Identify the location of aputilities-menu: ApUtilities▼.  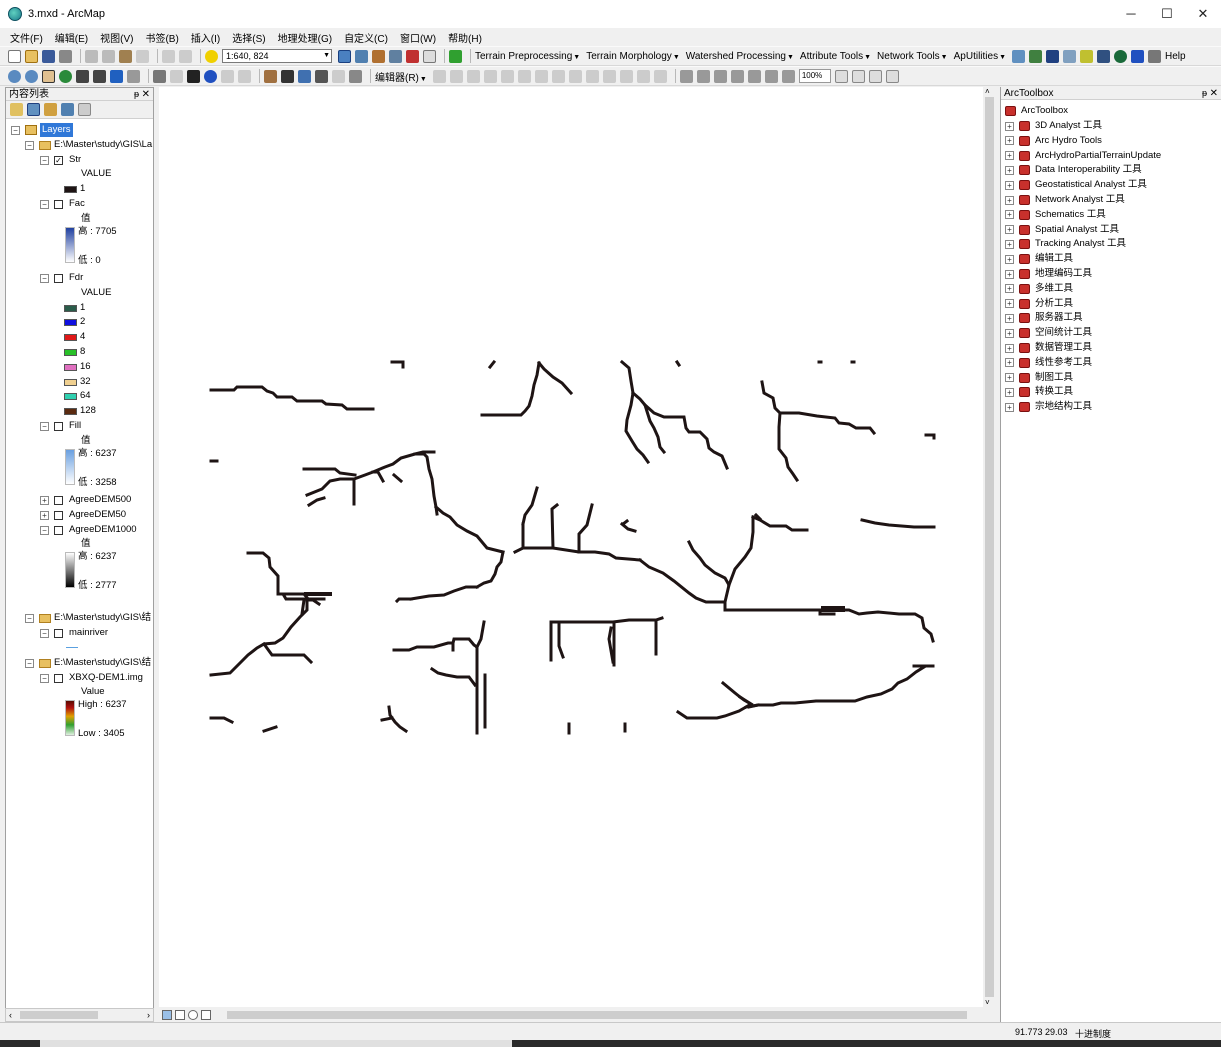
(980, 56).